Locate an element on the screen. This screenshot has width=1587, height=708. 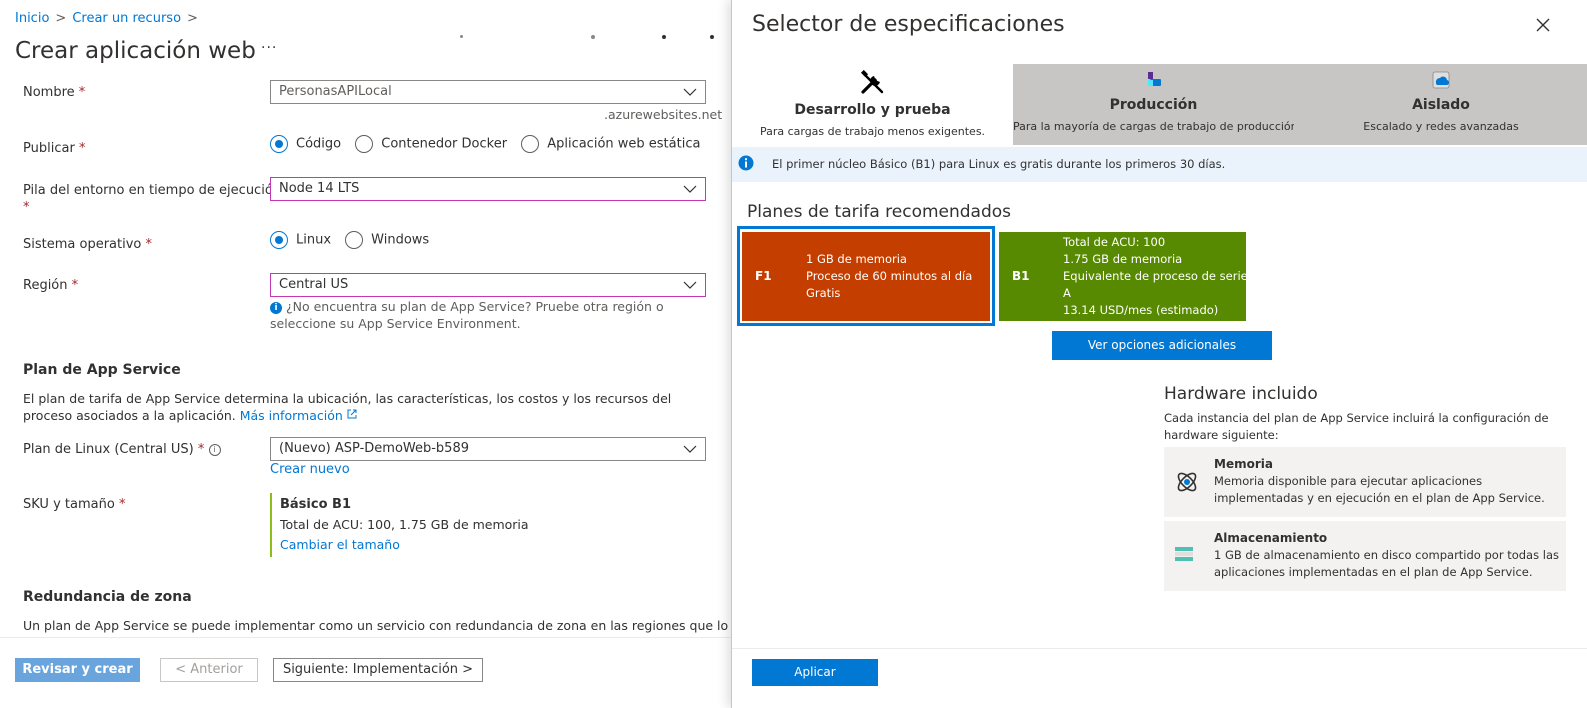
os-option-linux: Linux is located at coordinates (300, 240).